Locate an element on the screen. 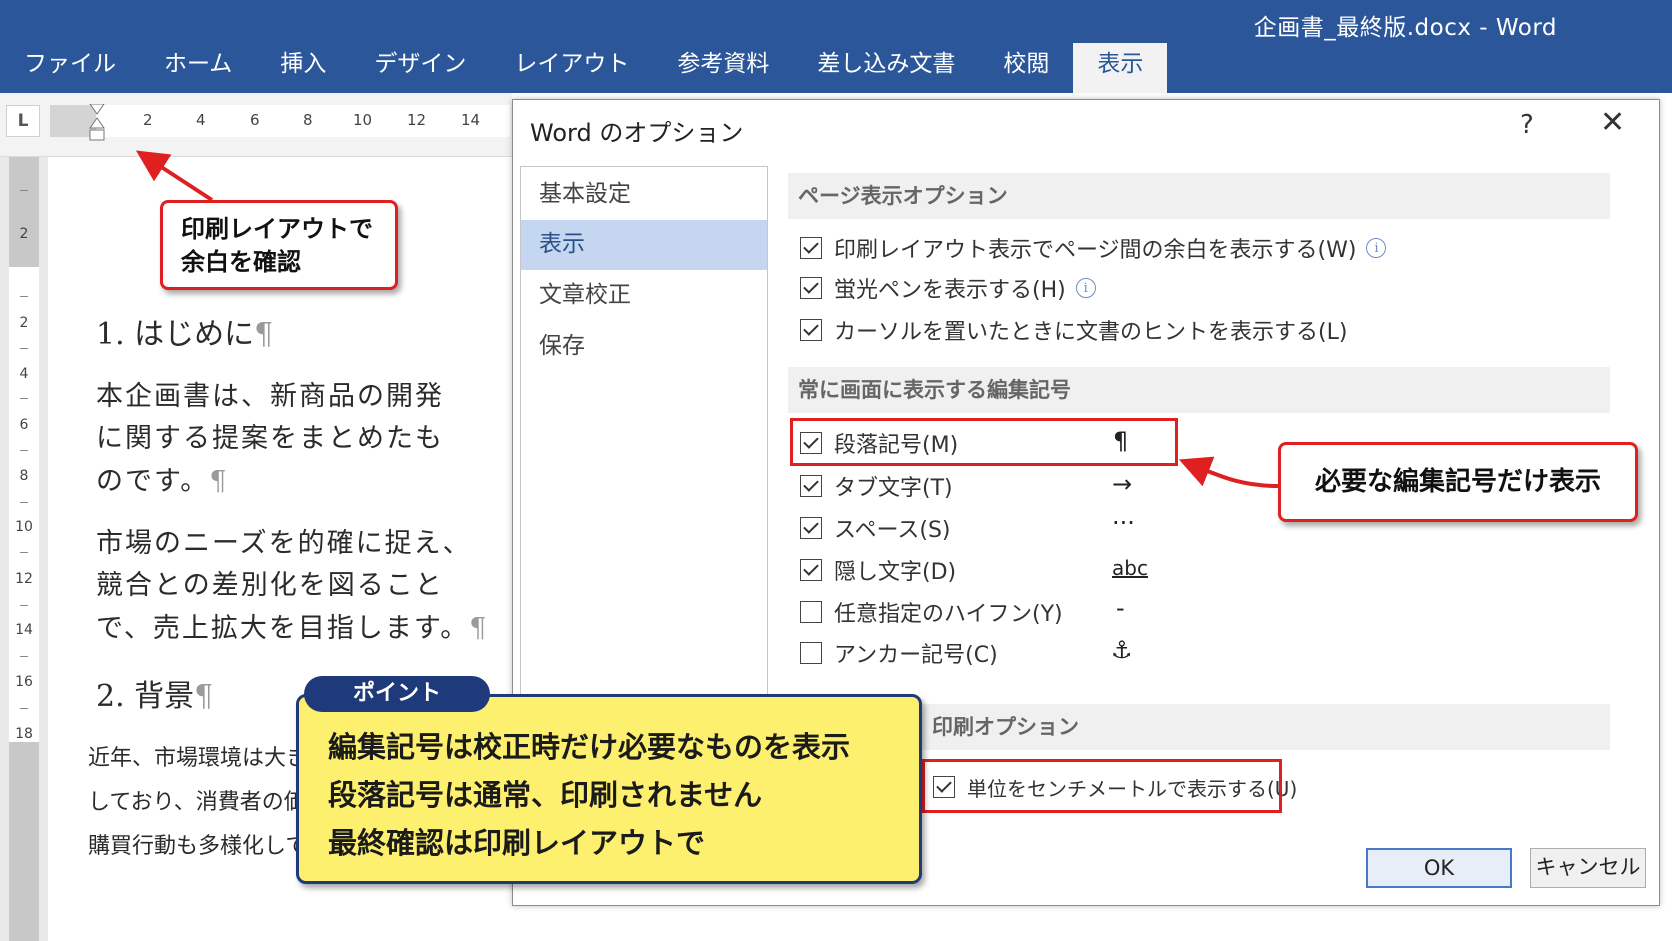 This screenshot has width=1672, height=941. option-label: 印刷レイアウト表示でページ間の余白を表示する(W) is located at coordinates (1095, 250).